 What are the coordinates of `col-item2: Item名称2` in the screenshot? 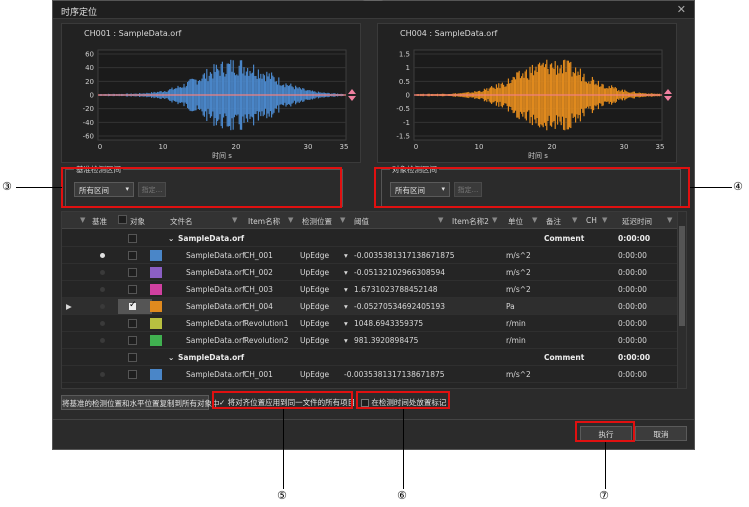 It's located at (470, 221).